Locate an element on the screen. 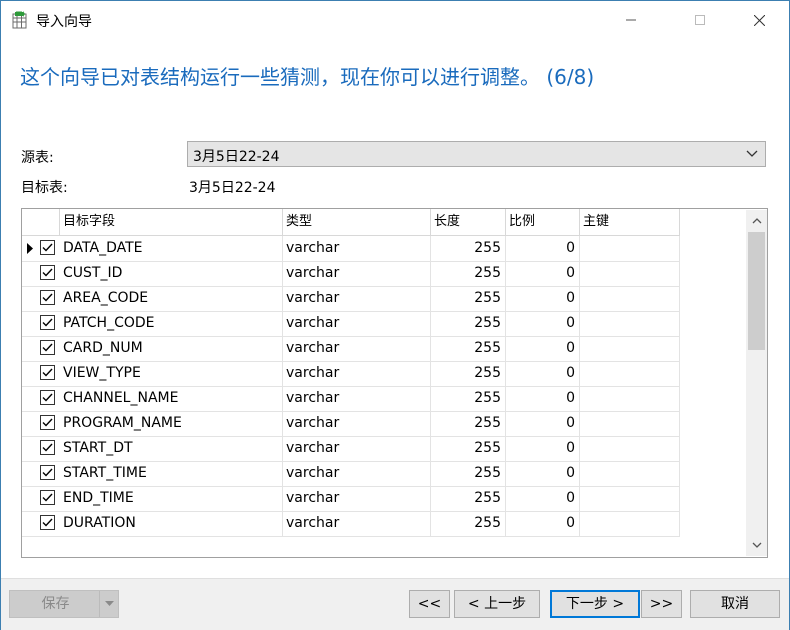 This screenshot has width=790, height=630. cell-field: START_TIME is located at coordinates (171, 473).